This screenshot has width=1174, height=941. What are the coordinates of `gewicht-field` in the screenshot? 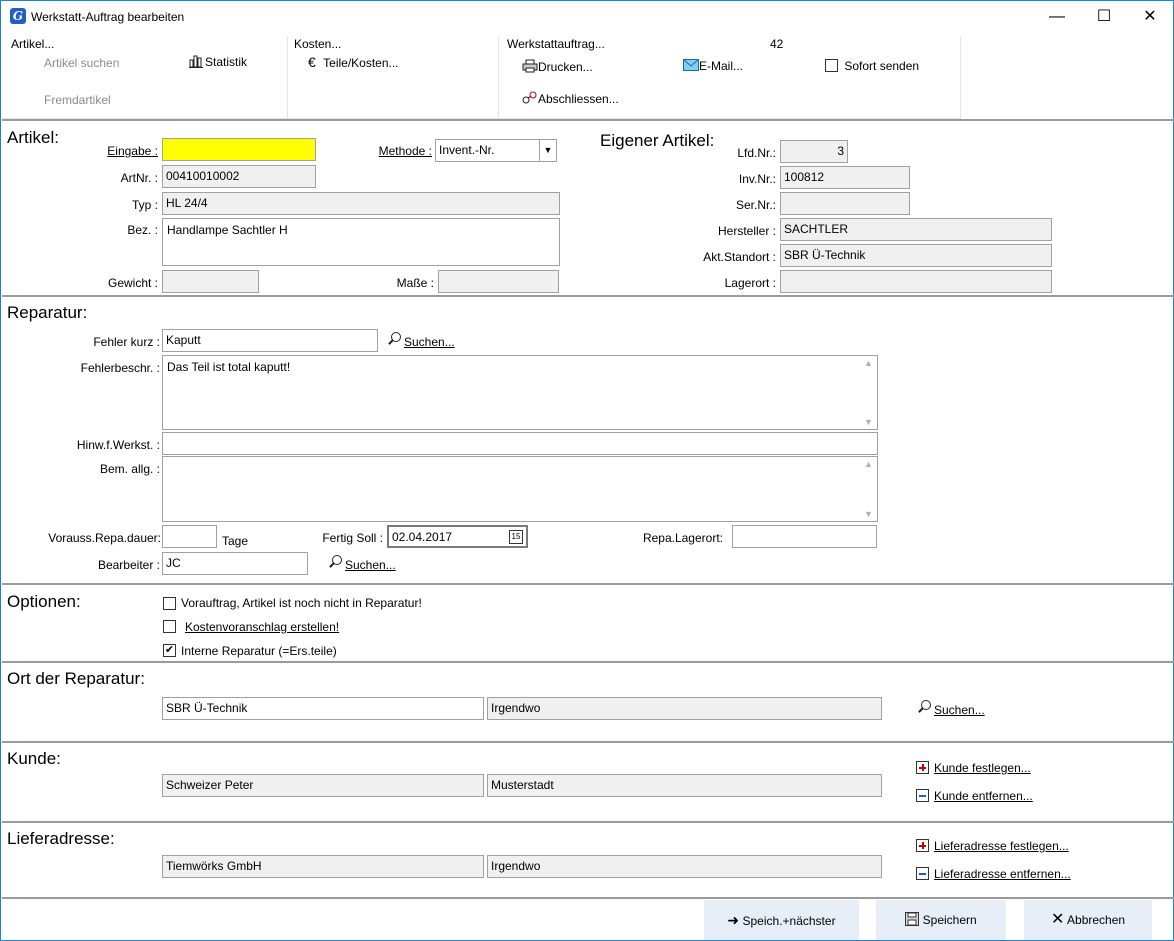 It's located at (210, 281).